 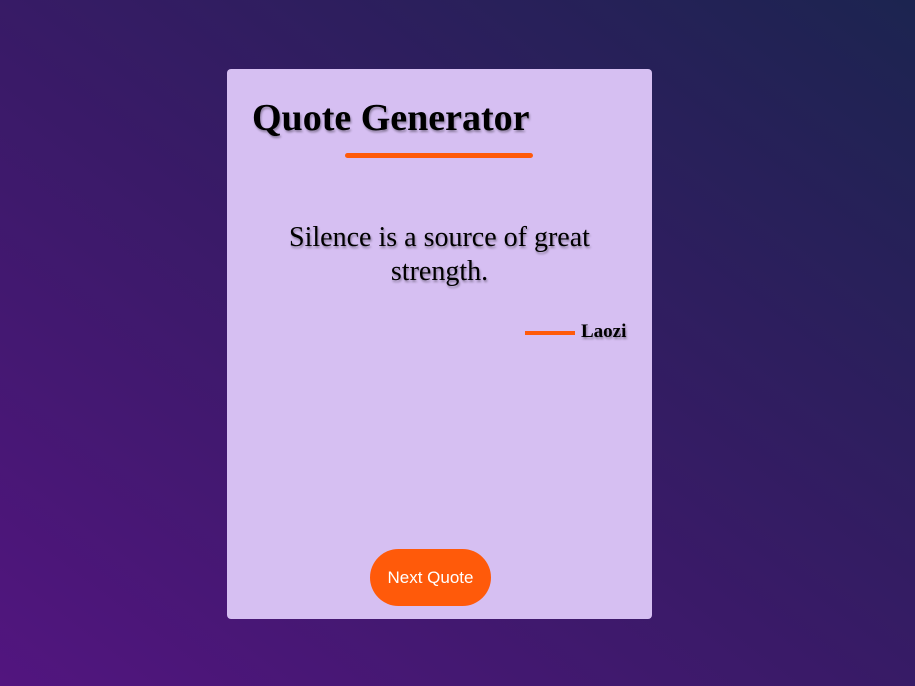 I want to click on page-title: Quote Generator, so click(x=391, y=118).